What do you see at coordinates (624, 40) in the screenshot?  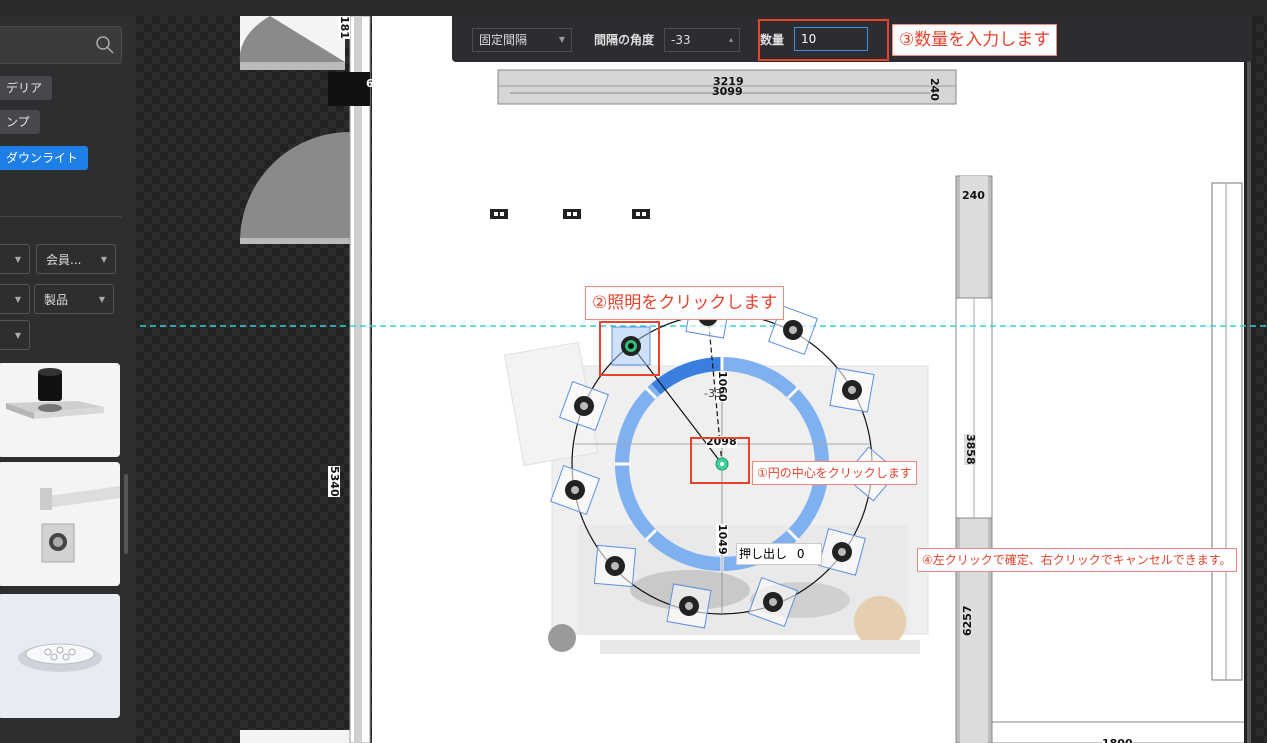 I see `angle-label: 間隔の角度` at bounding box center [624, 40].